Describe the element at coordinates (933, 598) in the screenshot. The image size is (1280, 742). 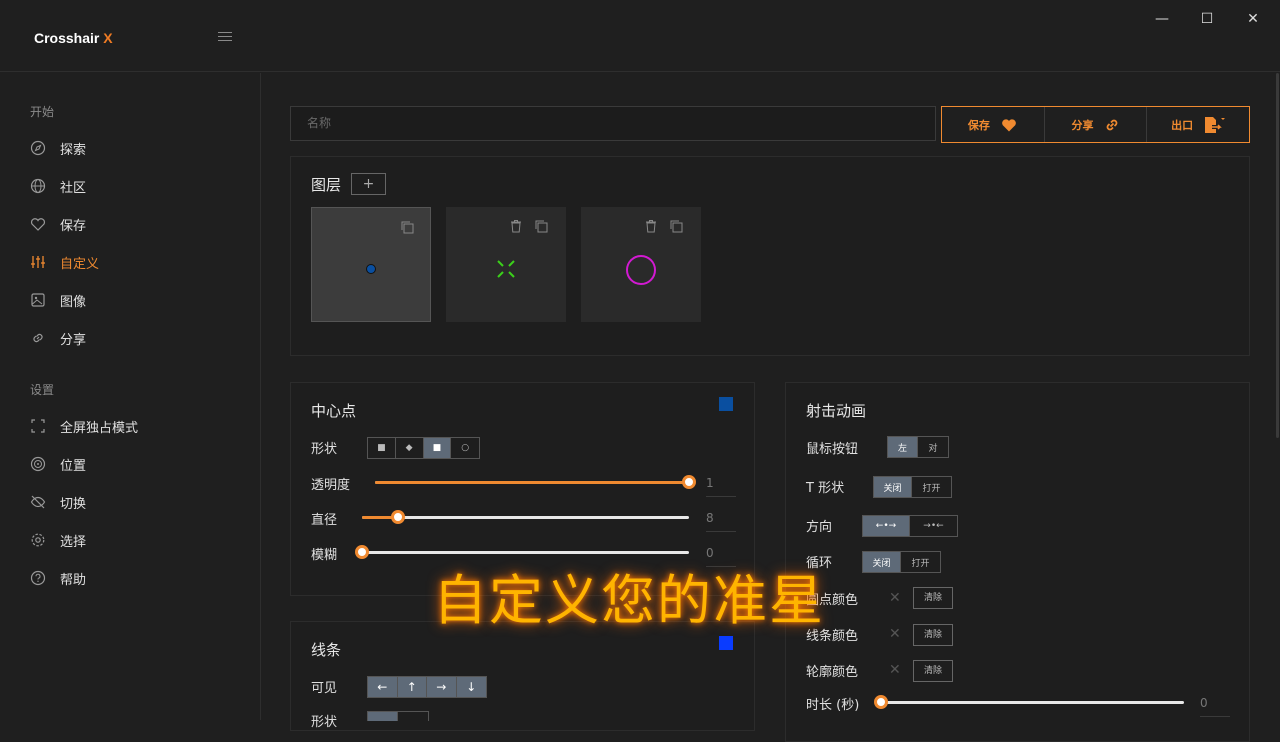
I see `dot-color-clear-button: 清除` at that location.